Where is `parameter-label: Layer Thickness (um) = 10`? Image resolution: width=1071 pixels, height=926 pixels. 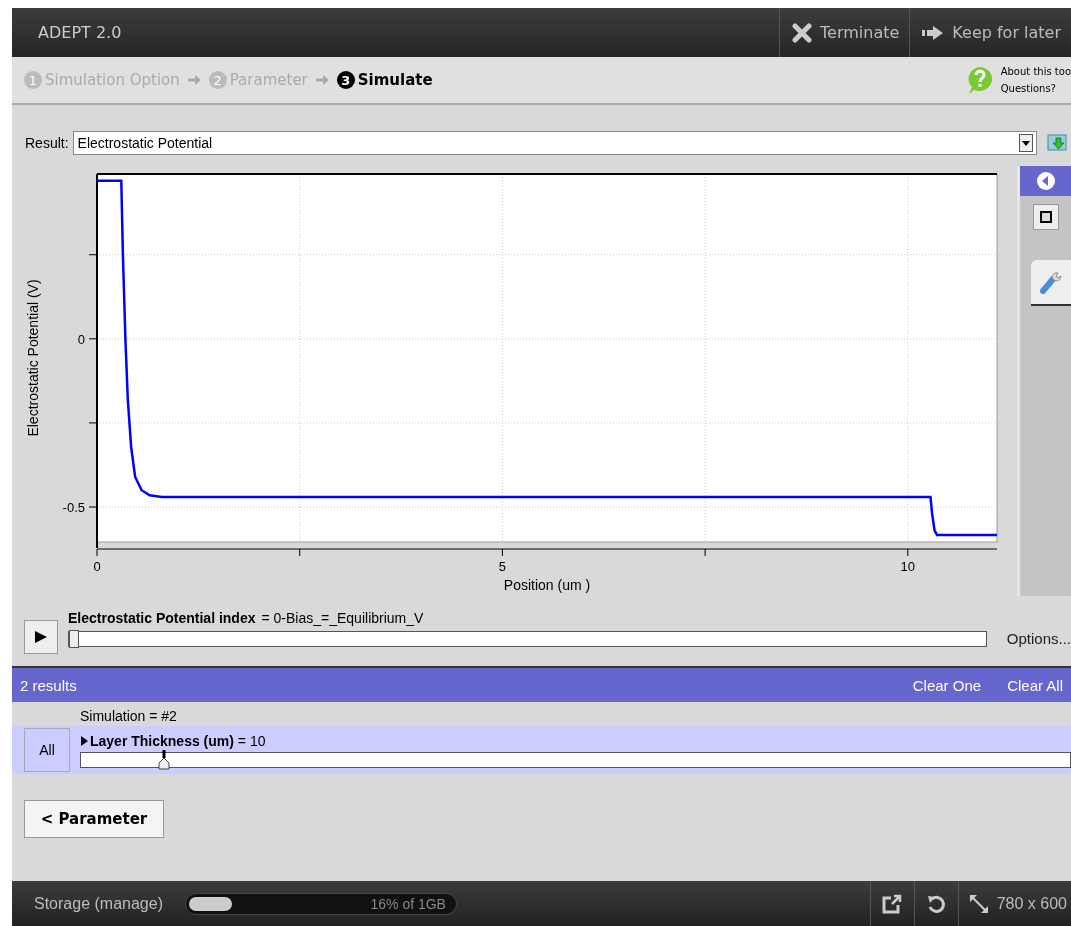 parameter-label: Layer Thickness (um) = 10 is located at coordinates (575, 740).